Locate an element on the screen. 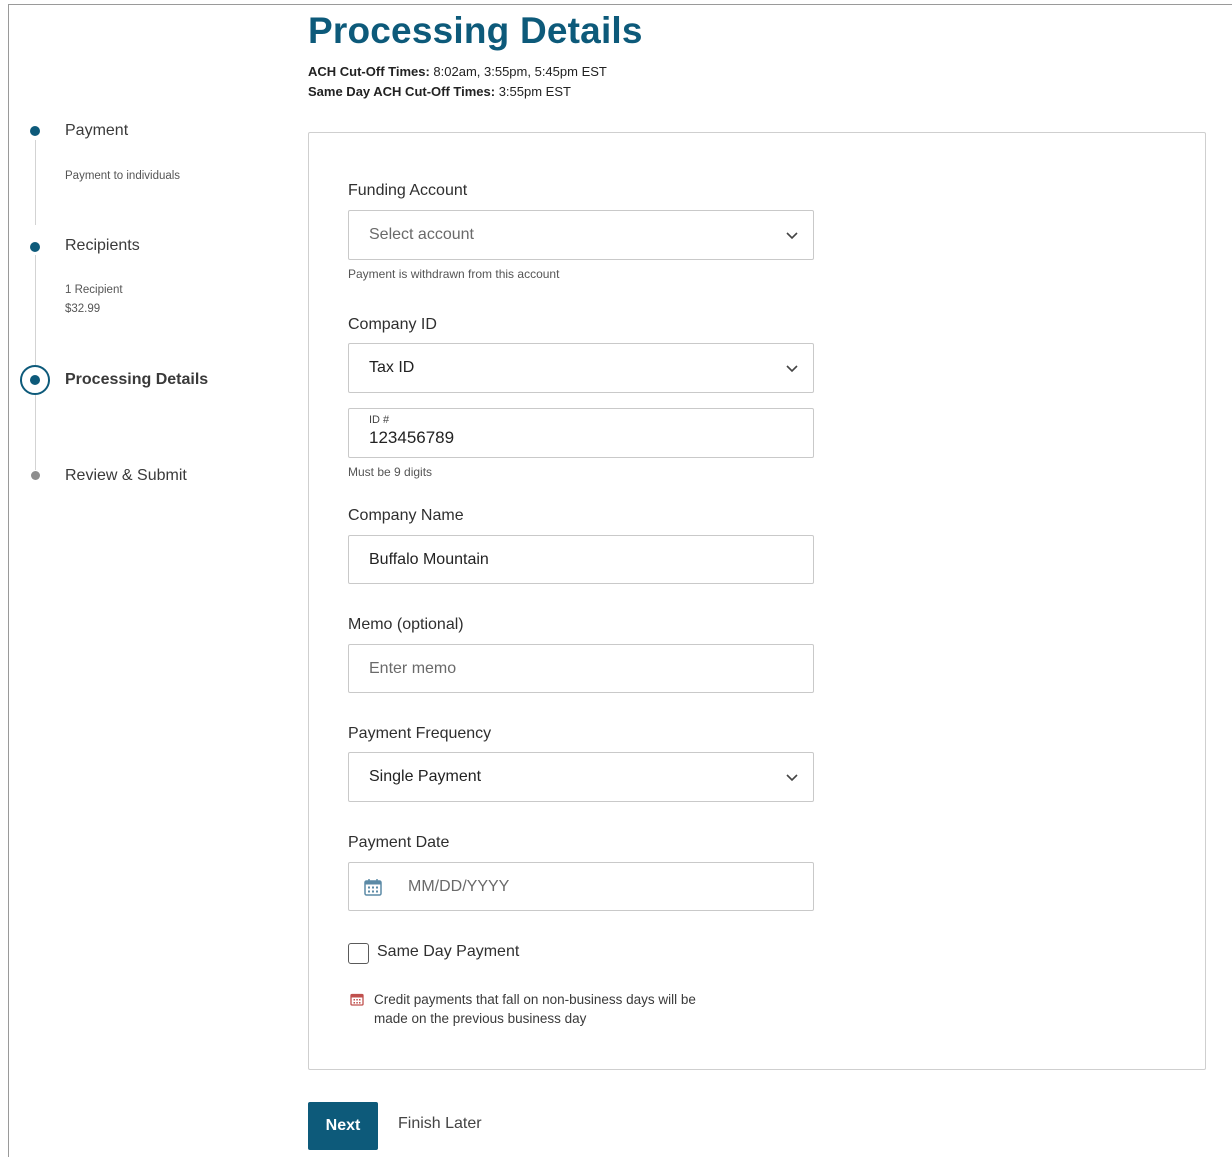 Image resolution: width=1232 pixels, height=1157 pixels. payment-frequency-select: Single Payment is located at coordinates (581, 777).